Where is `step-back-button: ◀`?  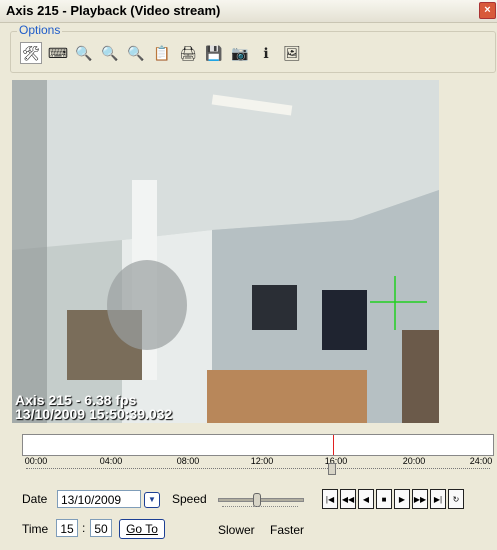 step-back-button: ◀ is located at coordinates (366, 499).